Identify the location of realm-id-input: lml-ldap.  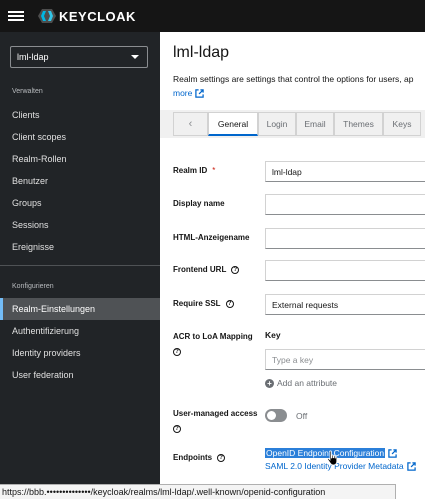
(345, 171).